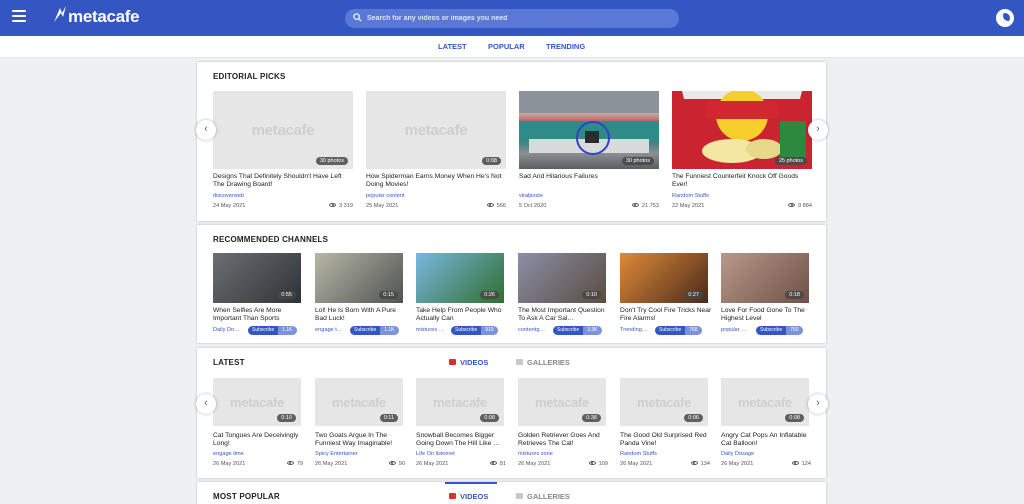 The width and height of the screenshot is (1024, 504). What do you see at coordinates (229, 206) in the screenshot?
I see `card-date: 24 May 2021` at bounding box center [229, 206].